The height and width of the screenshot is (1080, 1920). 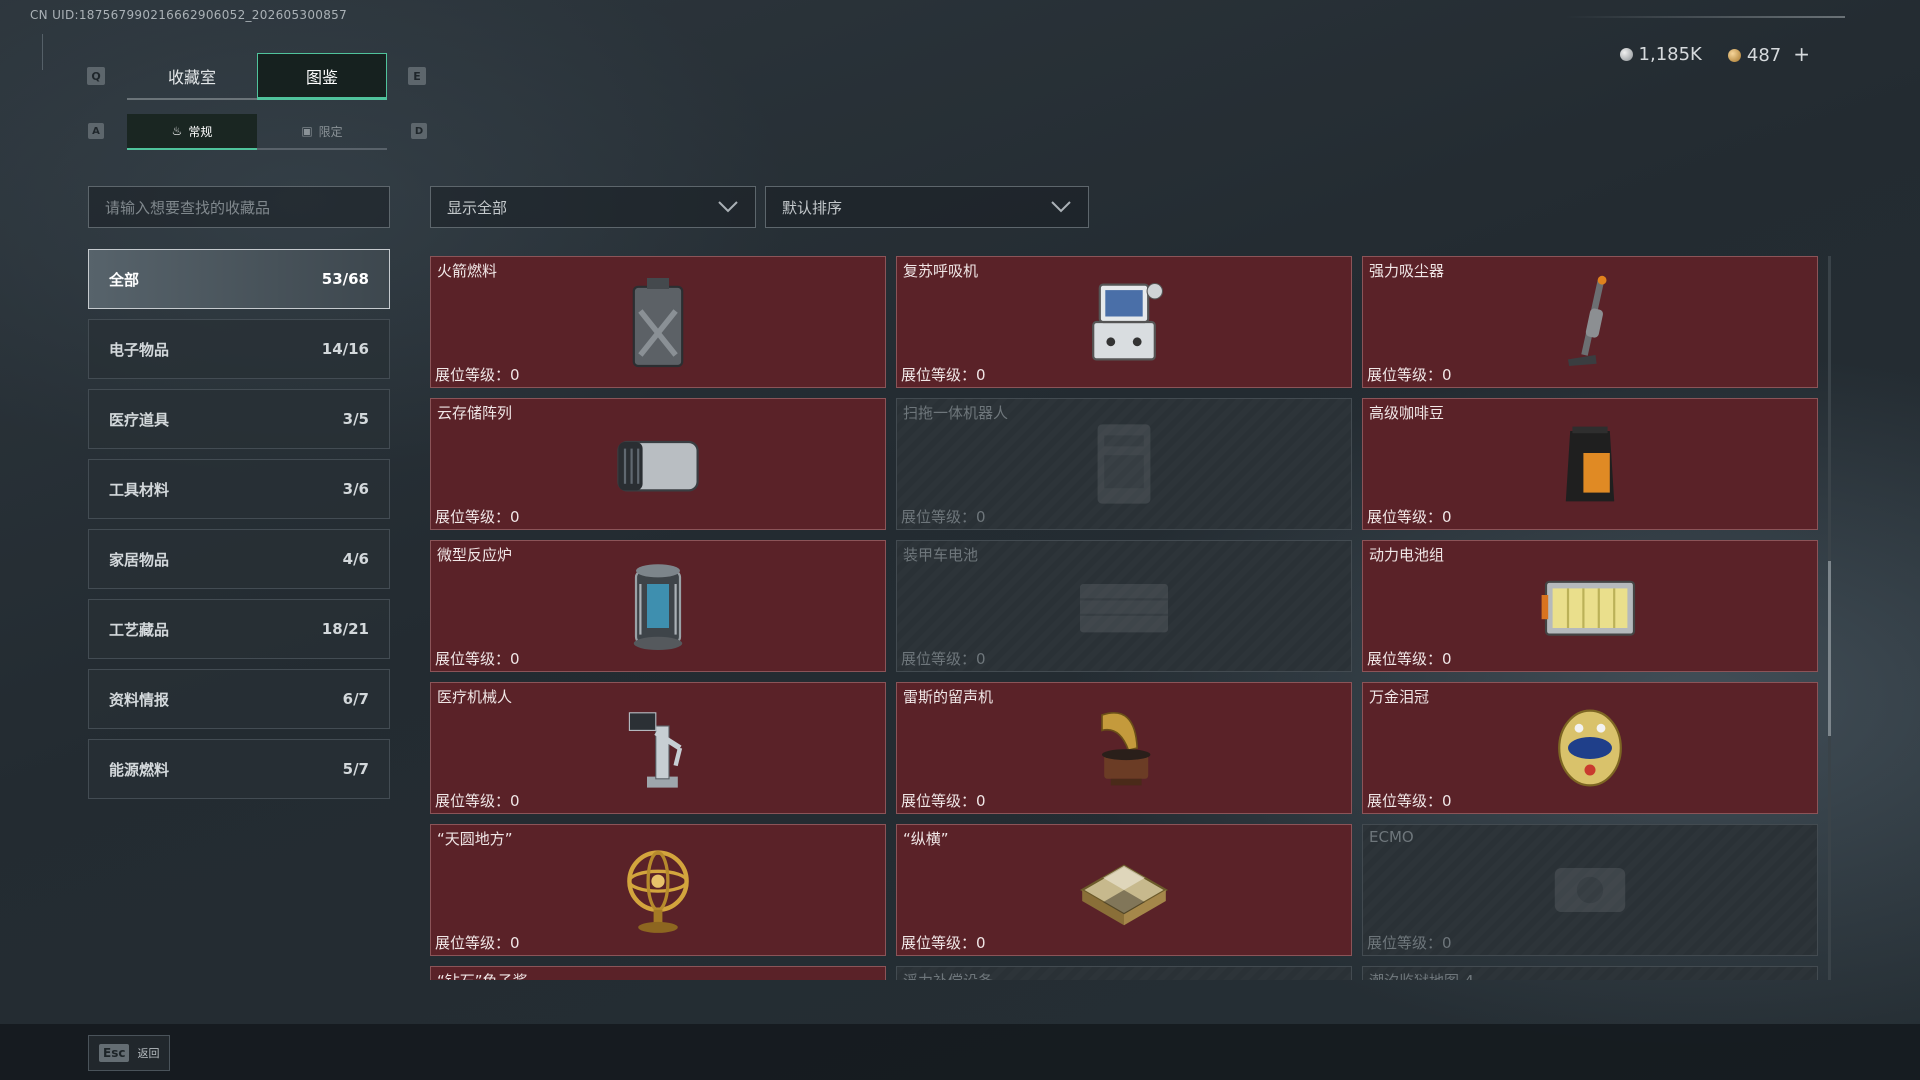 What do you see at coordinates (139, 699) in the screenshot?
I see `category-label: 资料情报` at bounding box center [139, 699].